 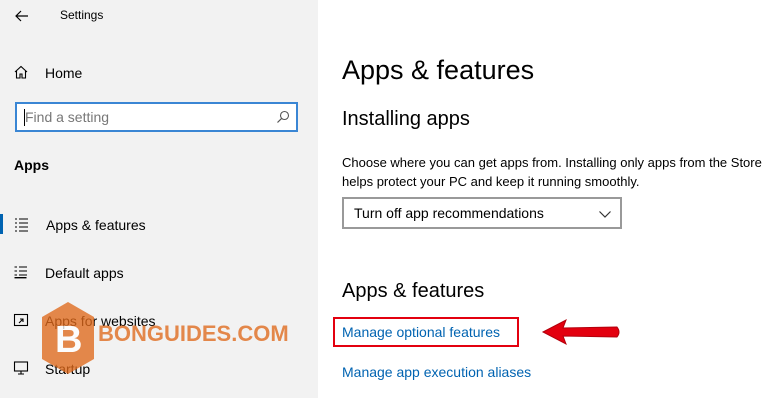 I want to click on sidebar-item-apps-features: Apps & features, so click(x=159, y=224).